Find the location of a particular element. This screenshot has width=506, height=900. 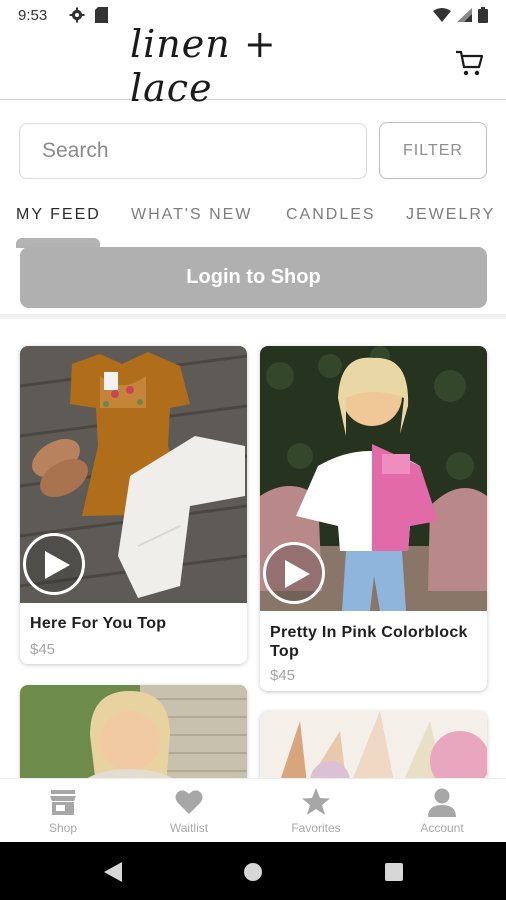

shopping-cart-icon is located at coordinates (469, 63).